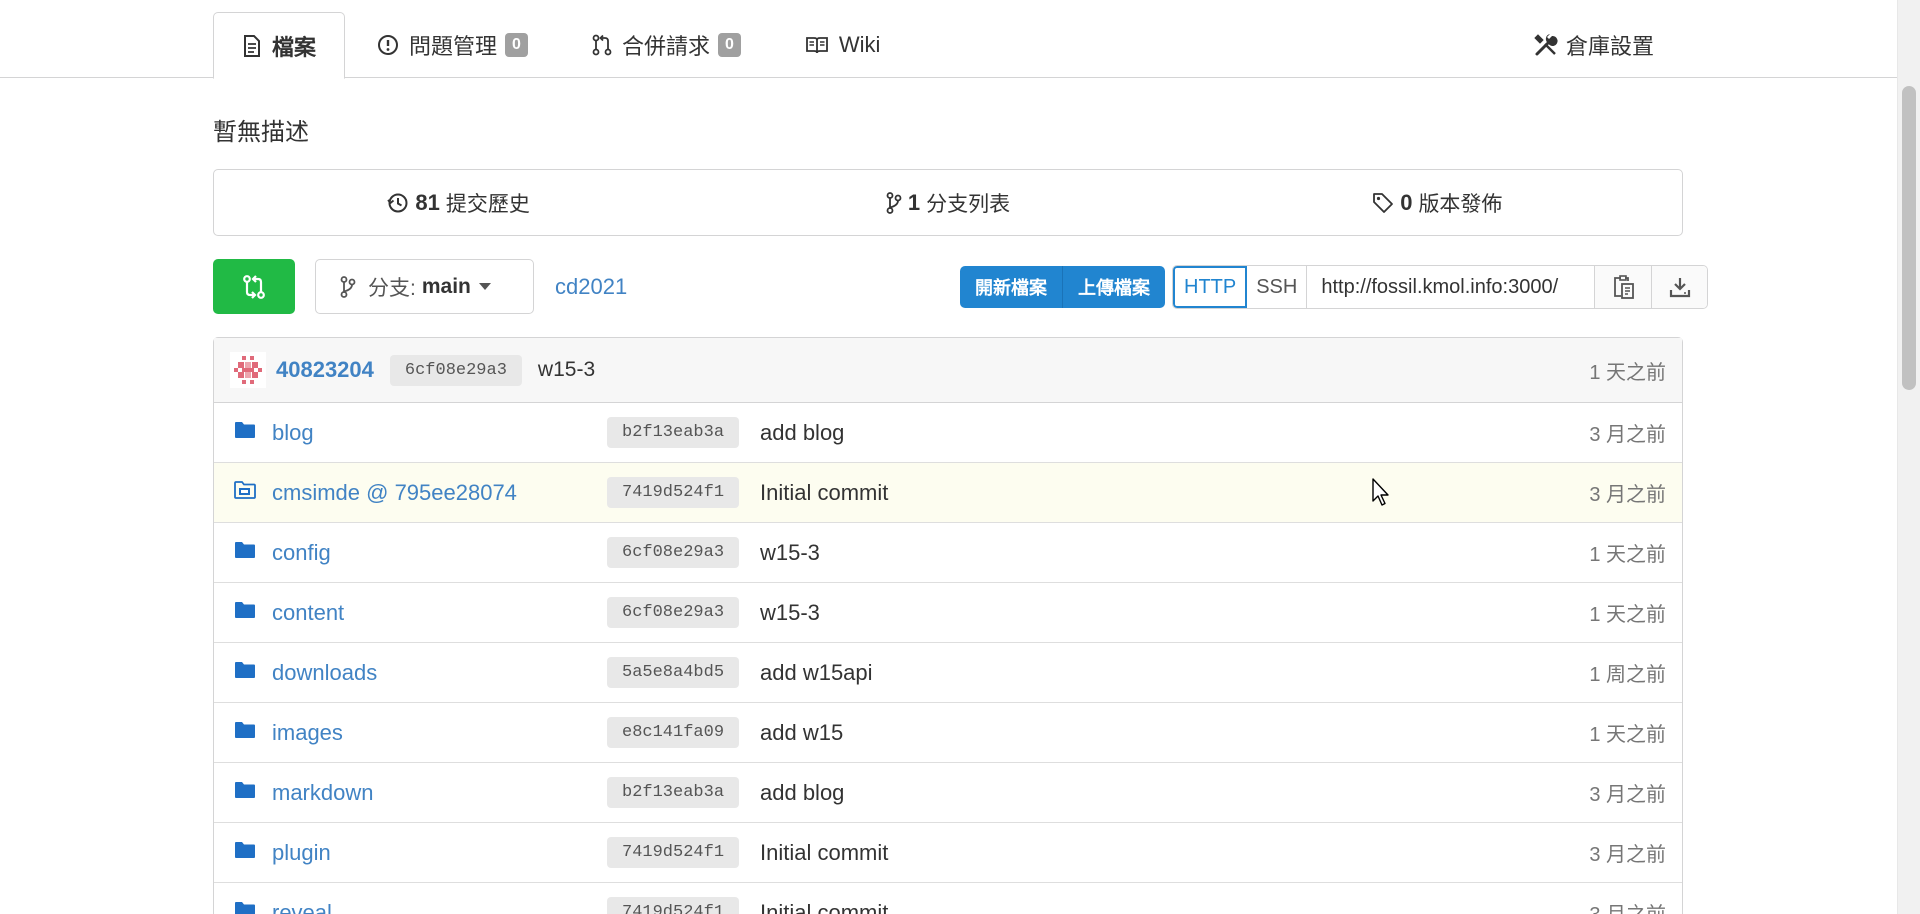 Image resolution: width=1920 pixels, height=914 pixels. What do you see at coordinates (1113, 287) in the screenshot?
I see `upload-file-button: 上傳檔案` at bounding box center [1113, 287].